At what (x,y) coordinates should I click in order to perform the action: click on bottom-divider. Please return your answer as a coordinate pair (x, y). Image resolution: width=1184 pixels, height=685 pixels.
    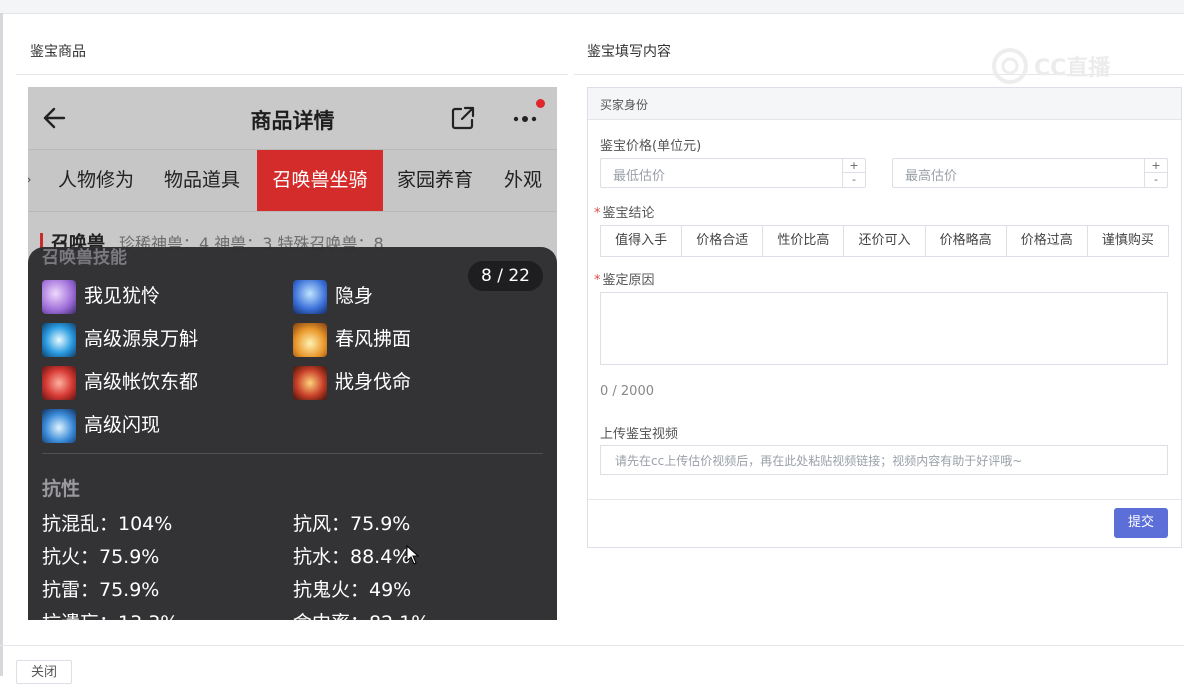
    Looking at the image, I should click on (592, 645).